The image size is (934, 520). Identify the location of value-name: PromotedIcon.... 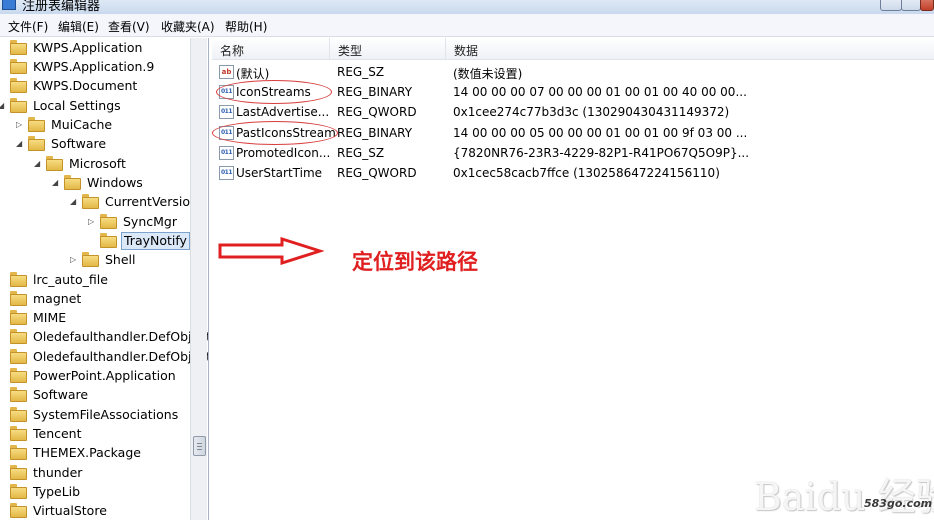
(283, 153).